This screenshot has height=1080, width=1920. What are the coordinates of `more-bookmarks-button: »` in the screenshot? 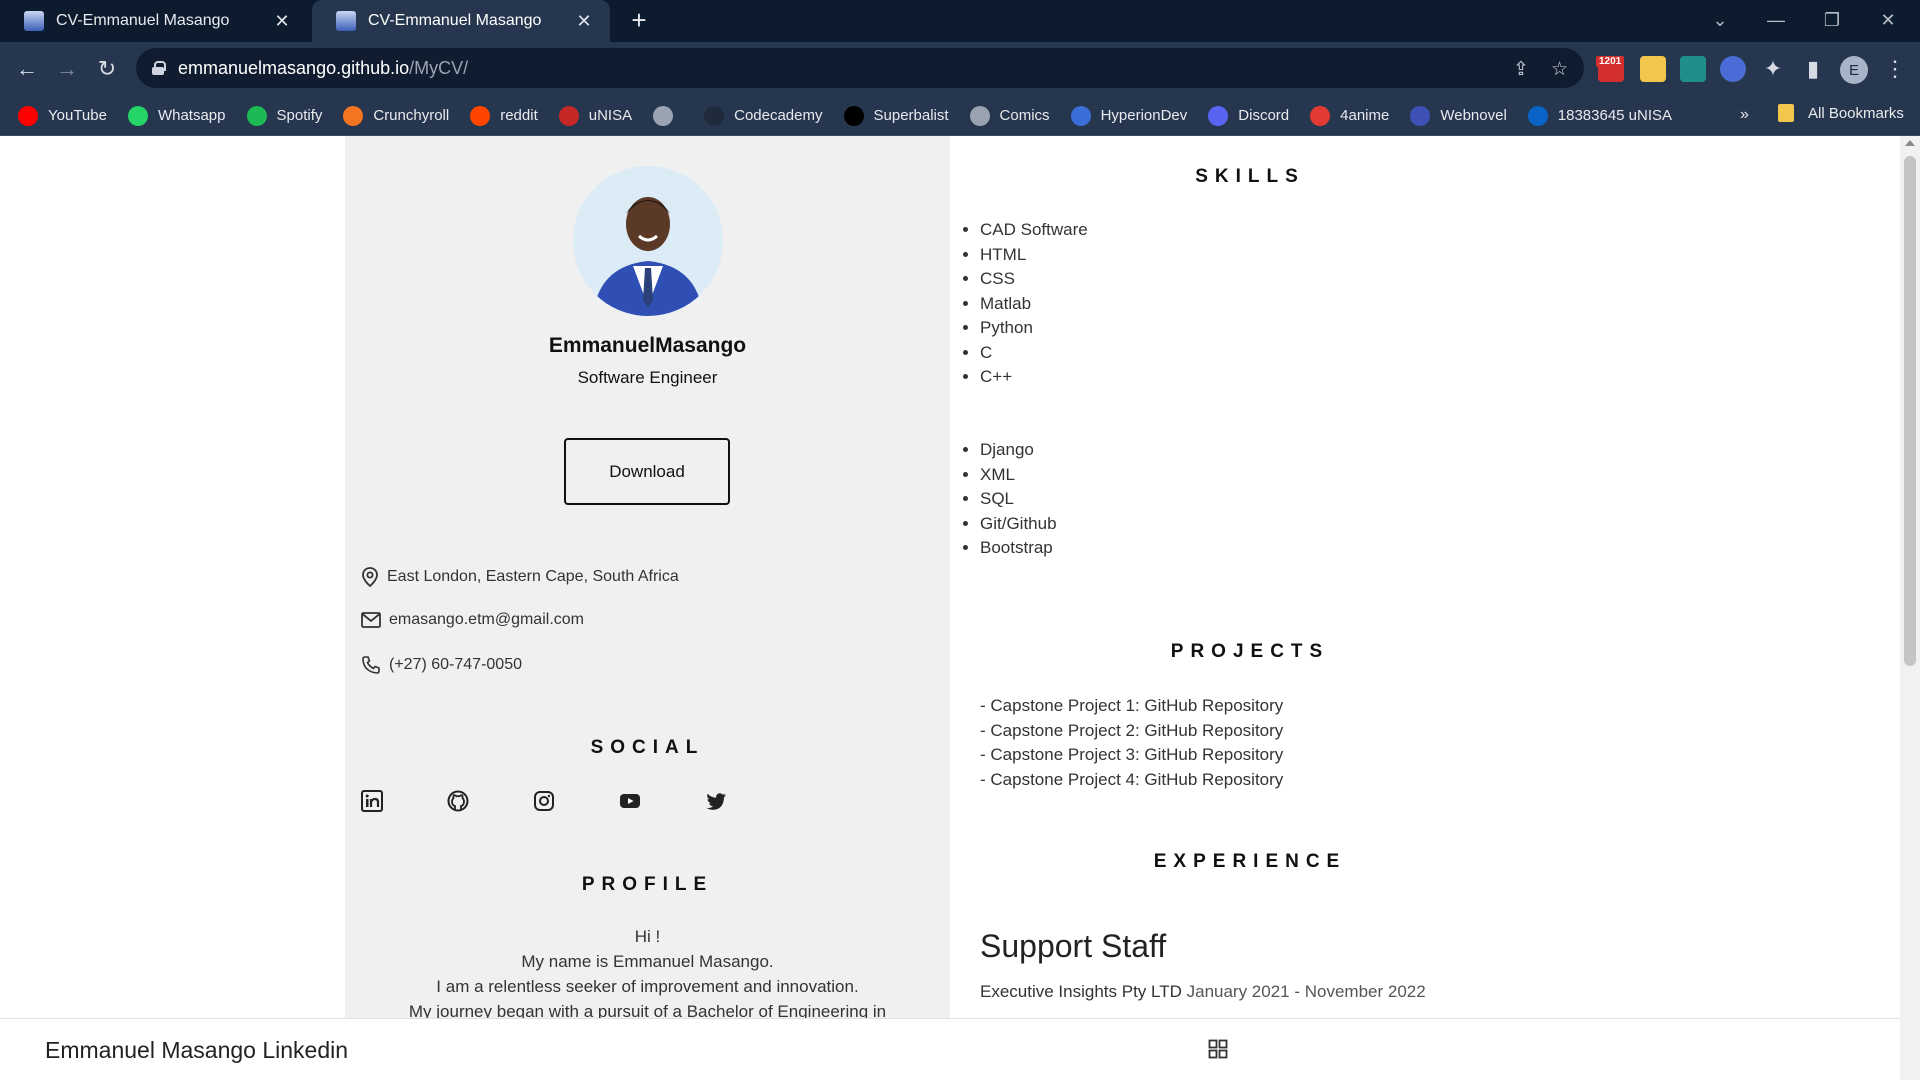 It's located at (1744, 115).